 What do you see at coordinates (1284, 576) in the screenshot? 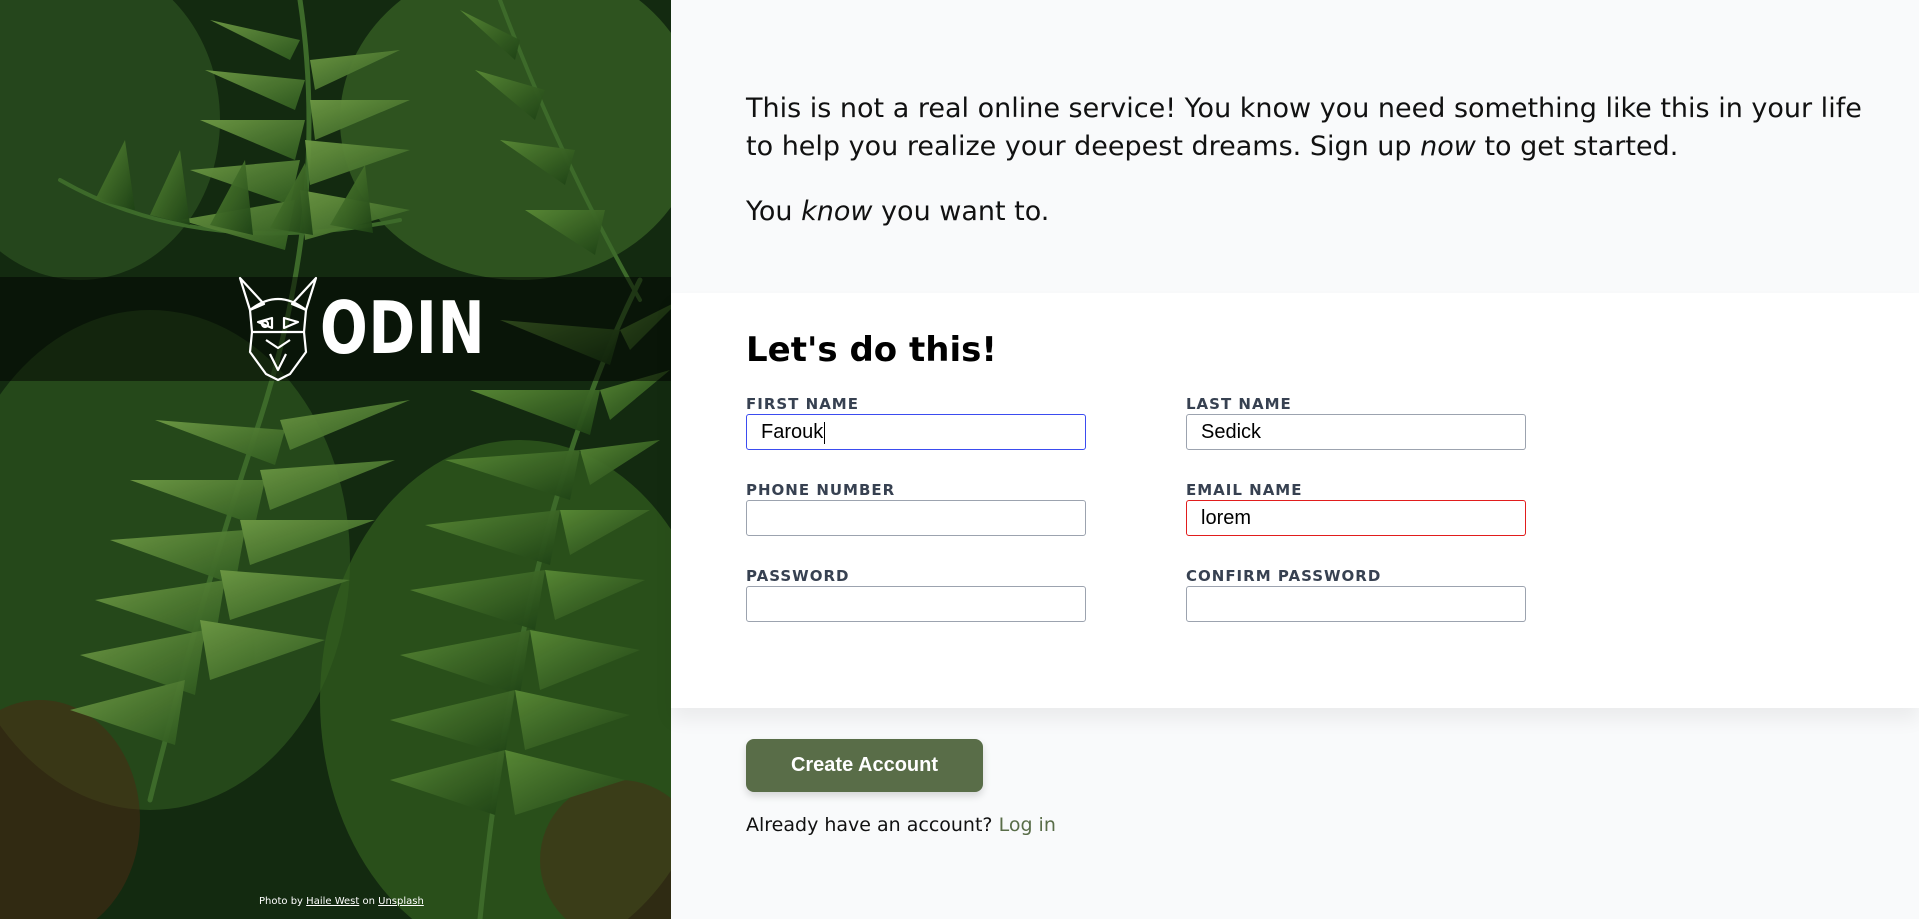
I see `confirm-password-label: CONFIRM PASSWORD` at bounding box center [1284, 576].